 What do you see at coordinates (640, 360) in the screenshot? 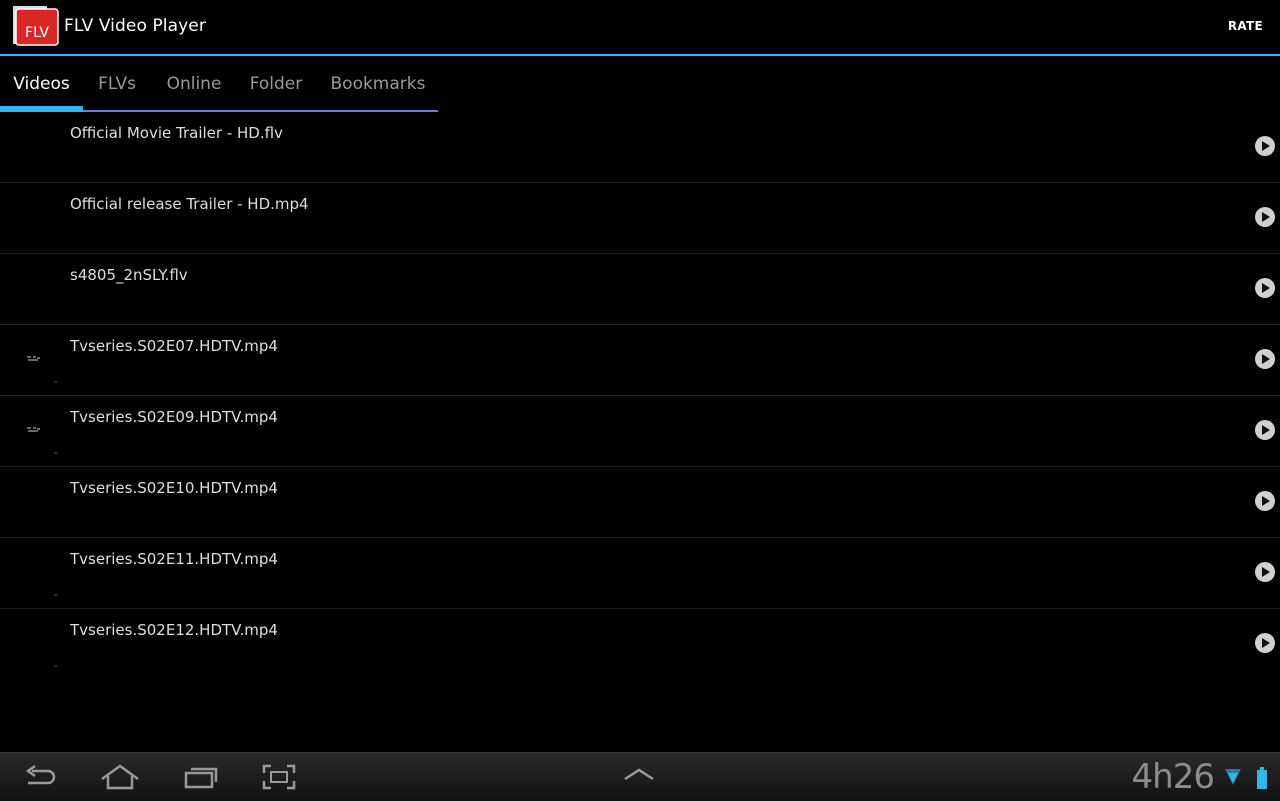
I see `video-list-item: Tvseries.S02E07.HDTV.mp4` at bounding box center [640, 360].